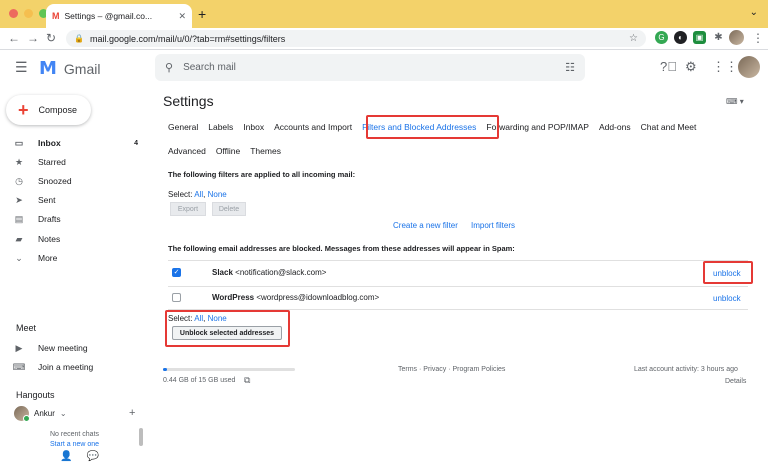 This screenshot has height=466, width=768. Describe the element at coordinates (202, 14) in the screenshot. I see `new-tab-icon: +` at that location.